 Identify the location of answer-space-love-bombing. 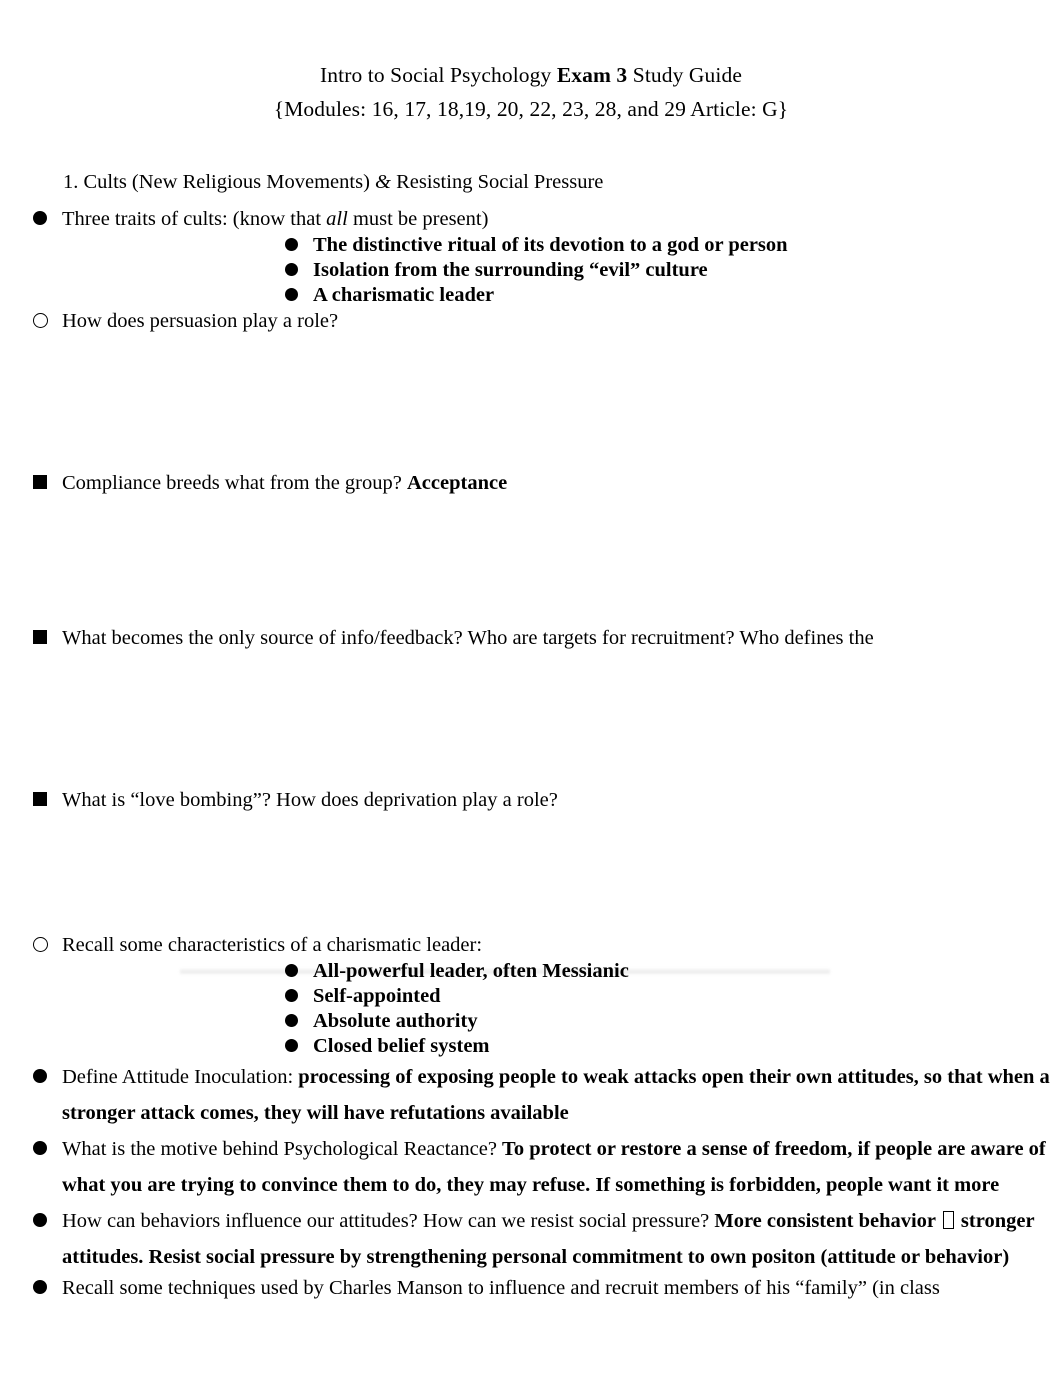
(531, 873).